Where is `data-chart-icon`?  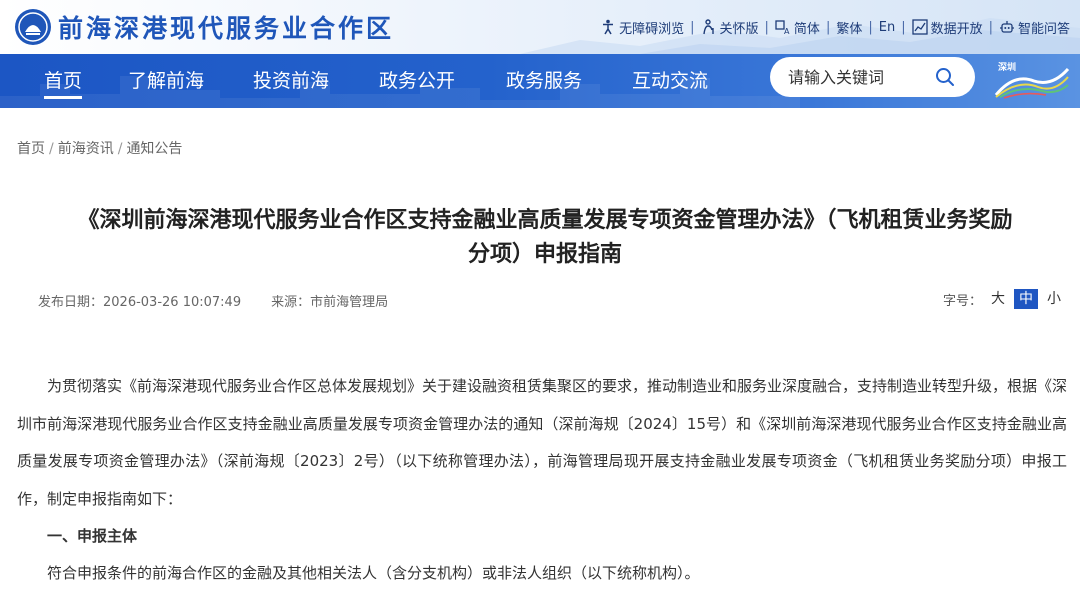
data-chart-icon is located at coordinates (919, 27).